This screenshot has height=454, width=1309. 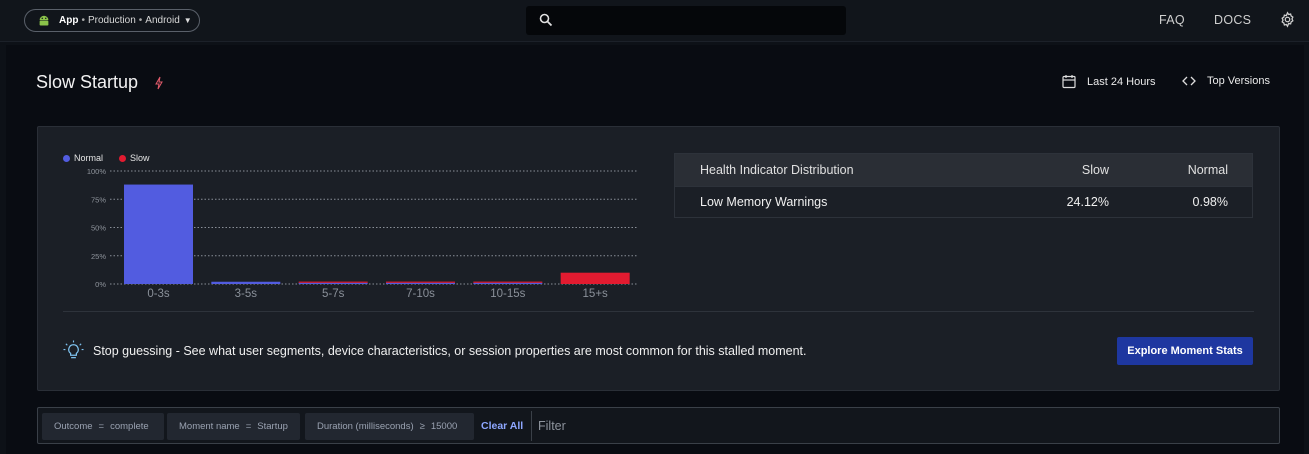 I want to click on chart-legend: Normal Slow, so click(x=114, y=158).